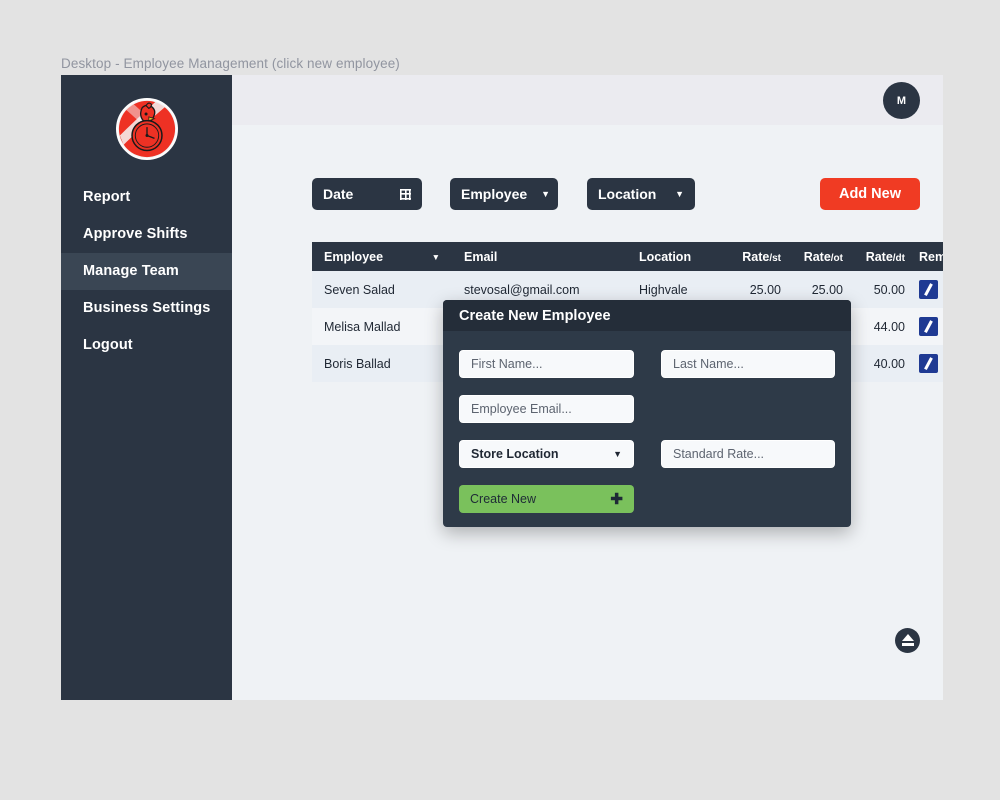  I want to click on filter-toolbar: Date Employee ▼ Location ▼ Add New, so click(587, 194).